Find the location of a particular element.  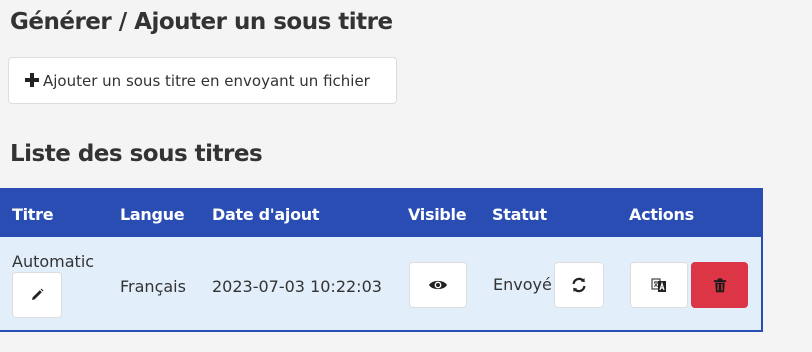

row-statut: Envoyé is located at coordinates (522, 284).